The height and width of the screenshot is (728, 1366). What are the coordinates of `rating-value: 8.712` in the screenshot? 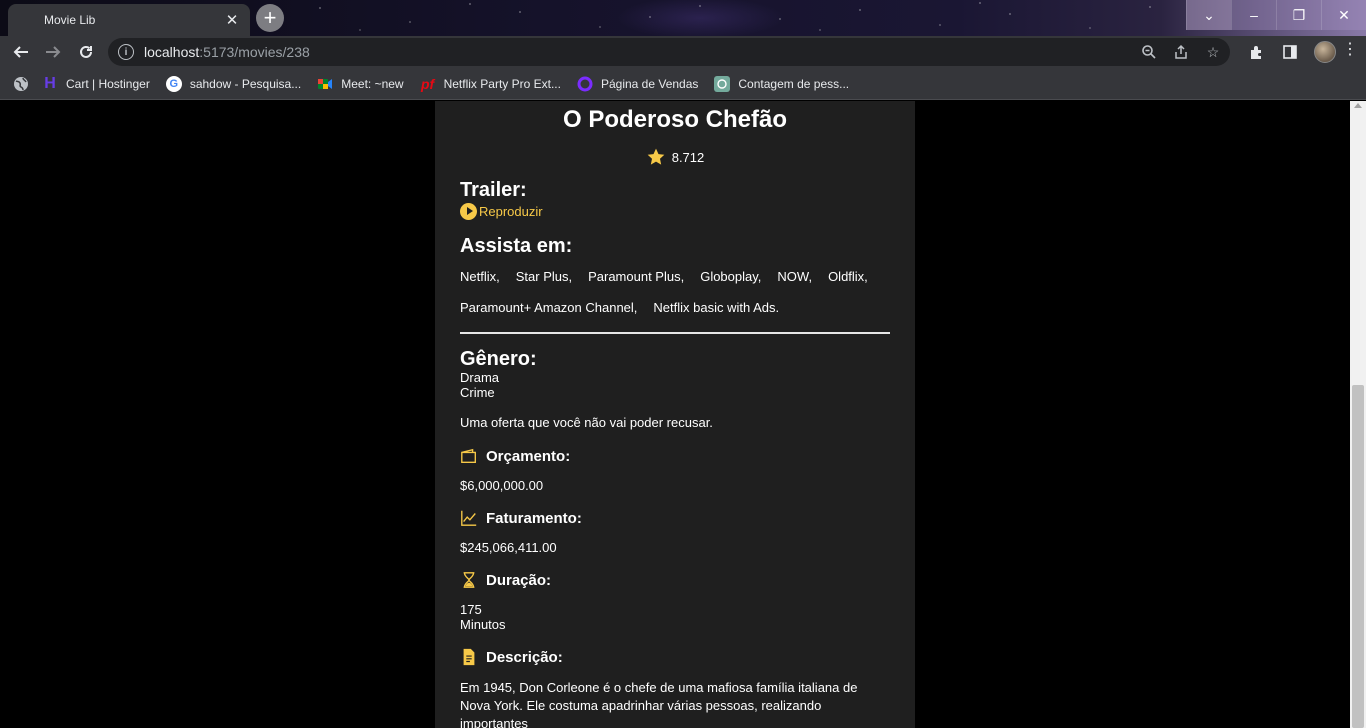 It's located at (688, 157).